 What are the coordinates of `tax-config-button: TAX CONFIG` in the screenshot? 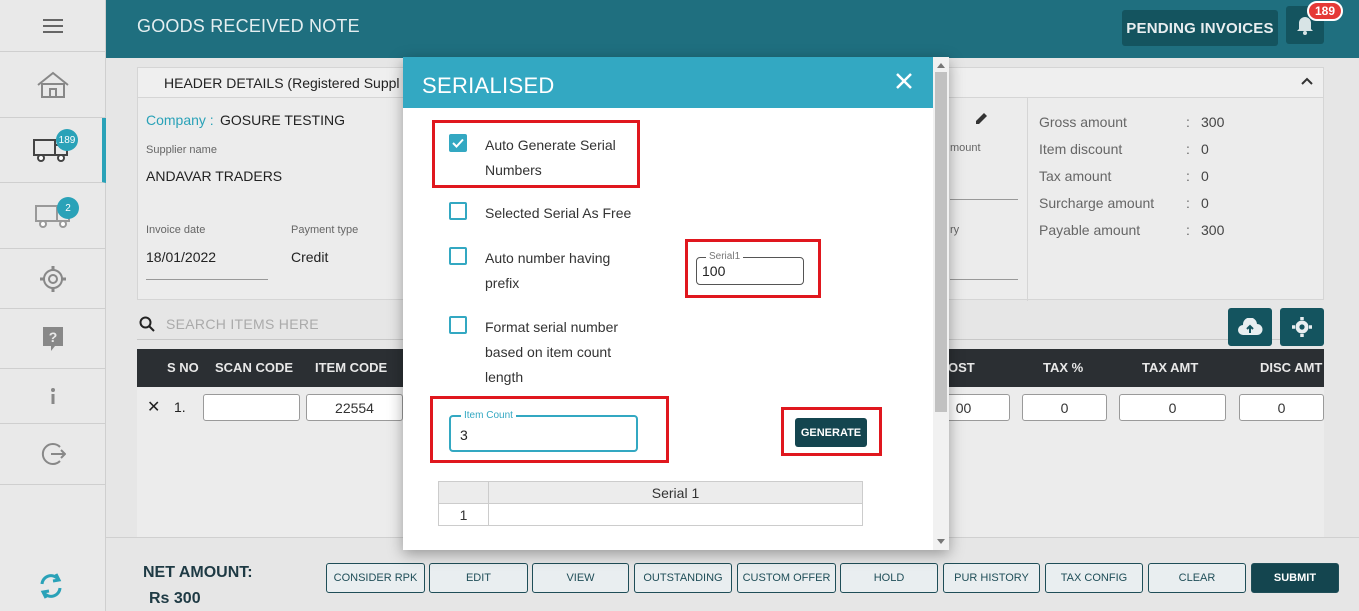 It's located at (1094, 578).